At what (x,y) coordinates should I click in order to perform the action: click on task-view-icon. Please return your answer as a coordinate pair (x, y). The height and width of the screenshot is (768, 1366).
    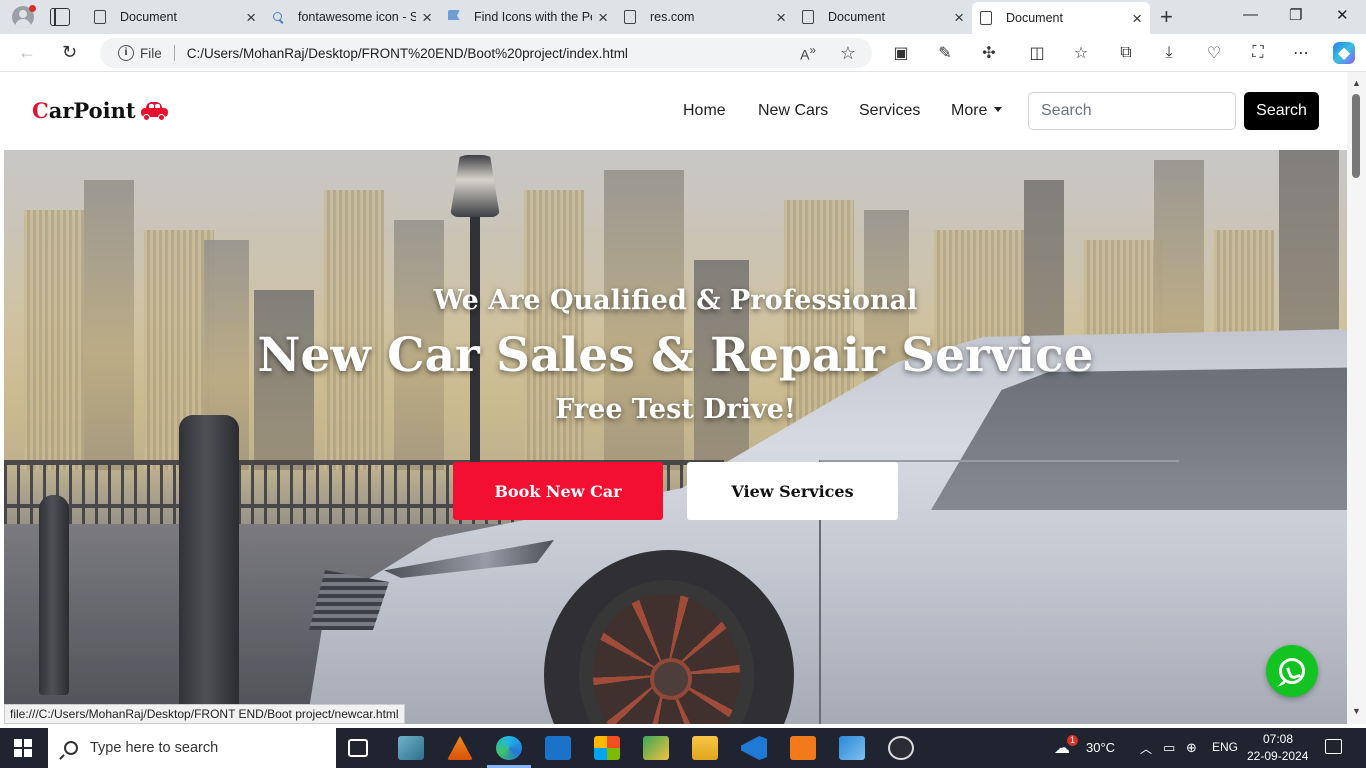
    Looking at the image, I should click on (358, 748).